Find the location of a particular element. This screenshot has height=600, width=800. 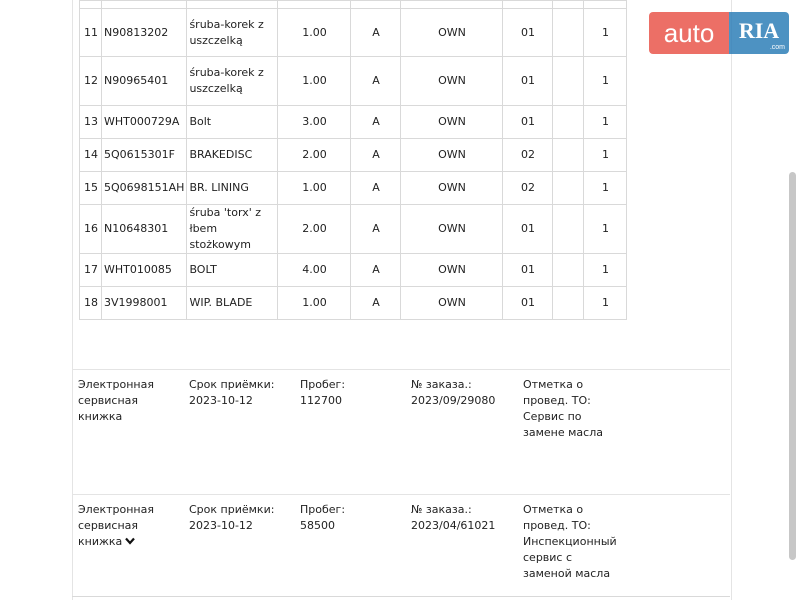

acceptance-date: Срок приёмки: 2023-10-12 is located at coordinates (239, 393).